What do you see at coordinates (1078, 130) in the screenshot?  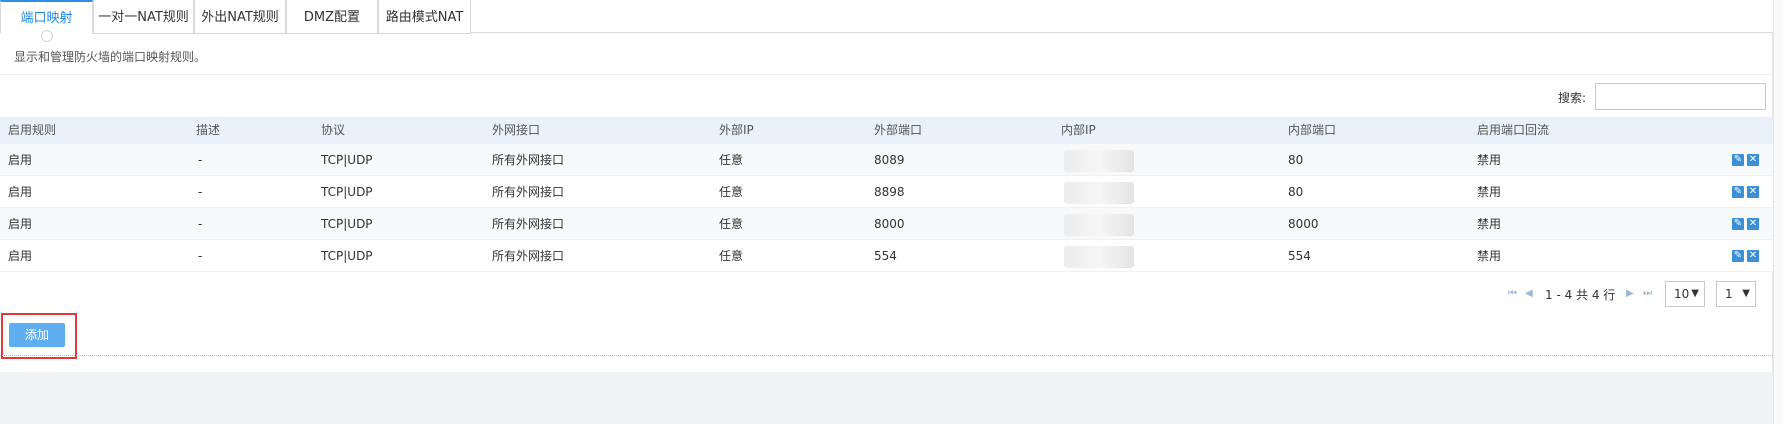 I see `column-header: 内部IP` at bounding box center [1078, 130].